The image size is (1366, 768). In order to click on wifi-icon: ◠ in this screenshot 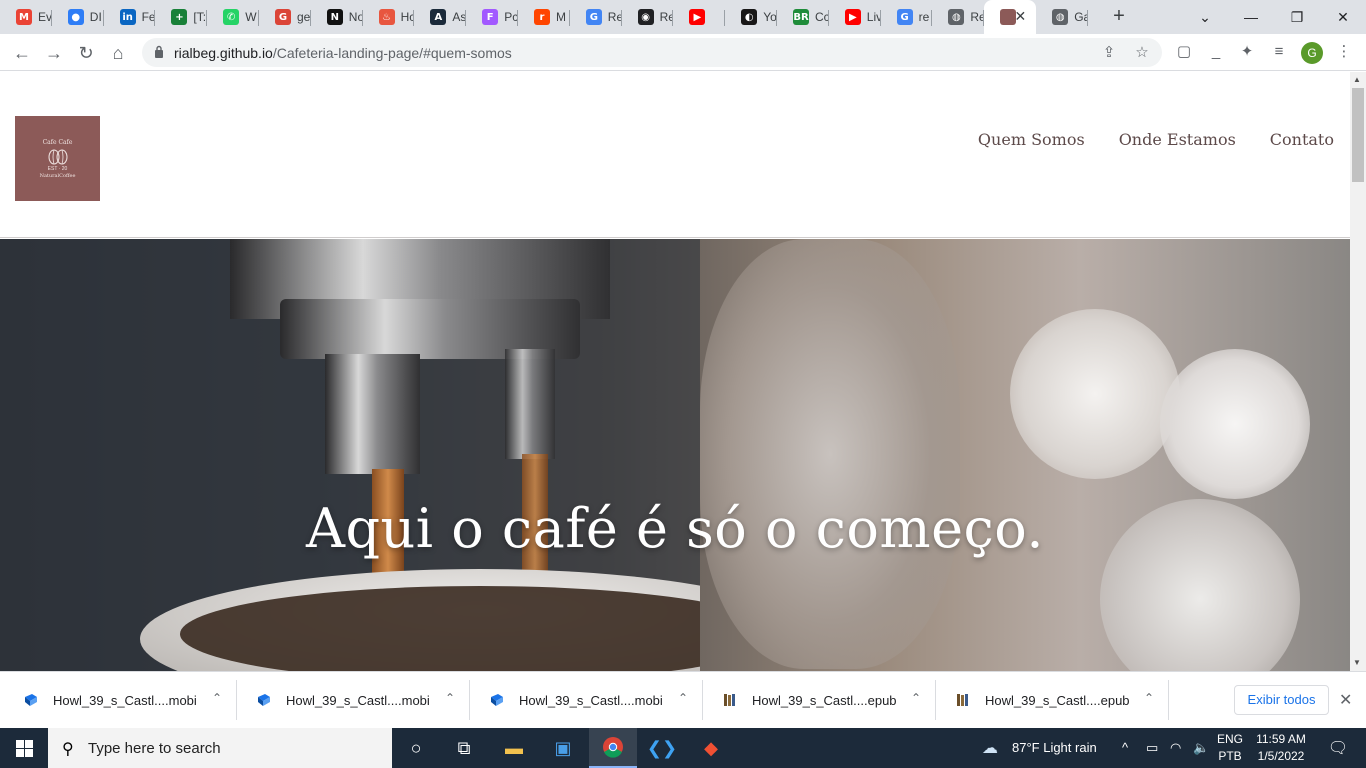, I will do `click(1175, 748)`.